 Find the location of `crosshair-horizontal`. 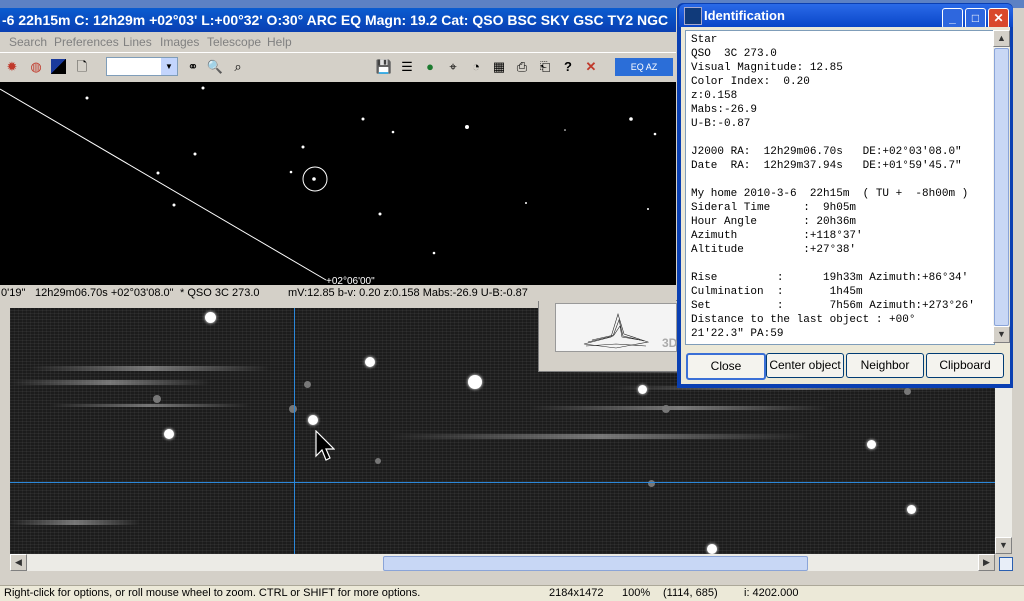

crosshair-horizontal is located at coordinates (502, 482).